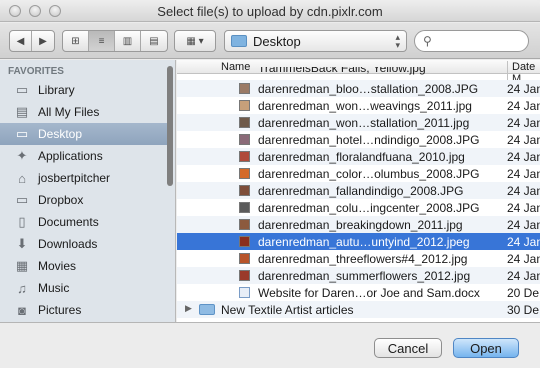  I want to click on sidebar-item-home: ⌂ josbertpitcher, so click(85, 178).